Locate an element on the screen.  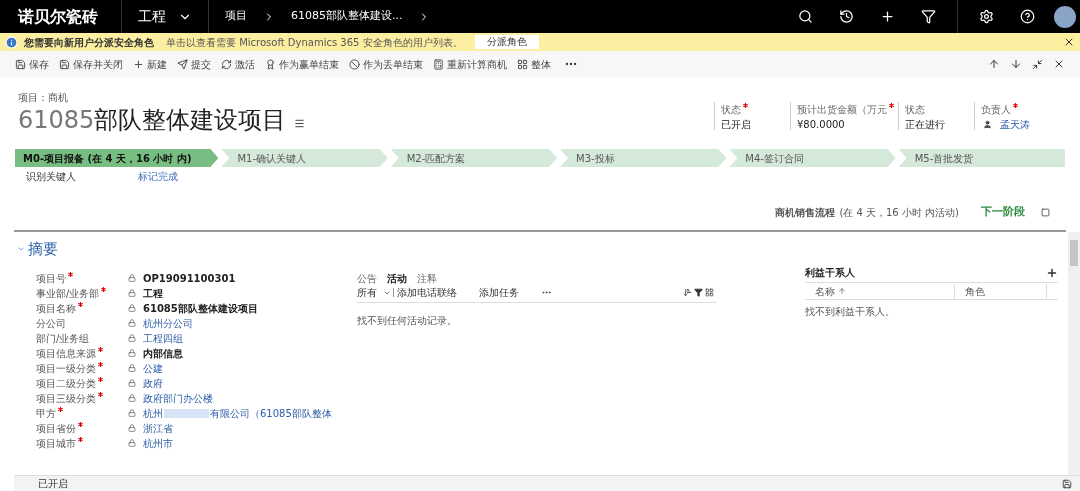
field-value: 内部信息 is located at coordinates (163, 353).